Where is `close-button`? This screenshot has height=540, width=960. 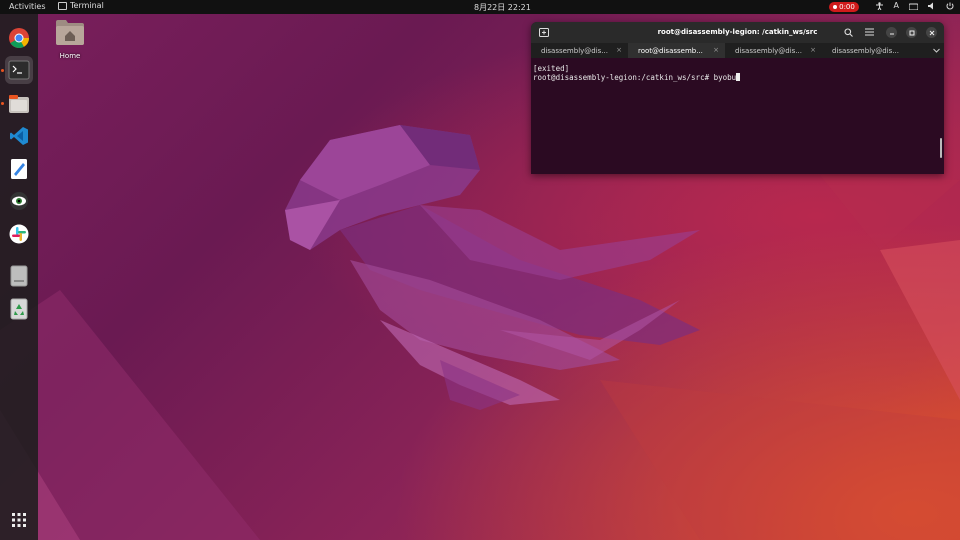
close-button is located at coordinates (931, 32).